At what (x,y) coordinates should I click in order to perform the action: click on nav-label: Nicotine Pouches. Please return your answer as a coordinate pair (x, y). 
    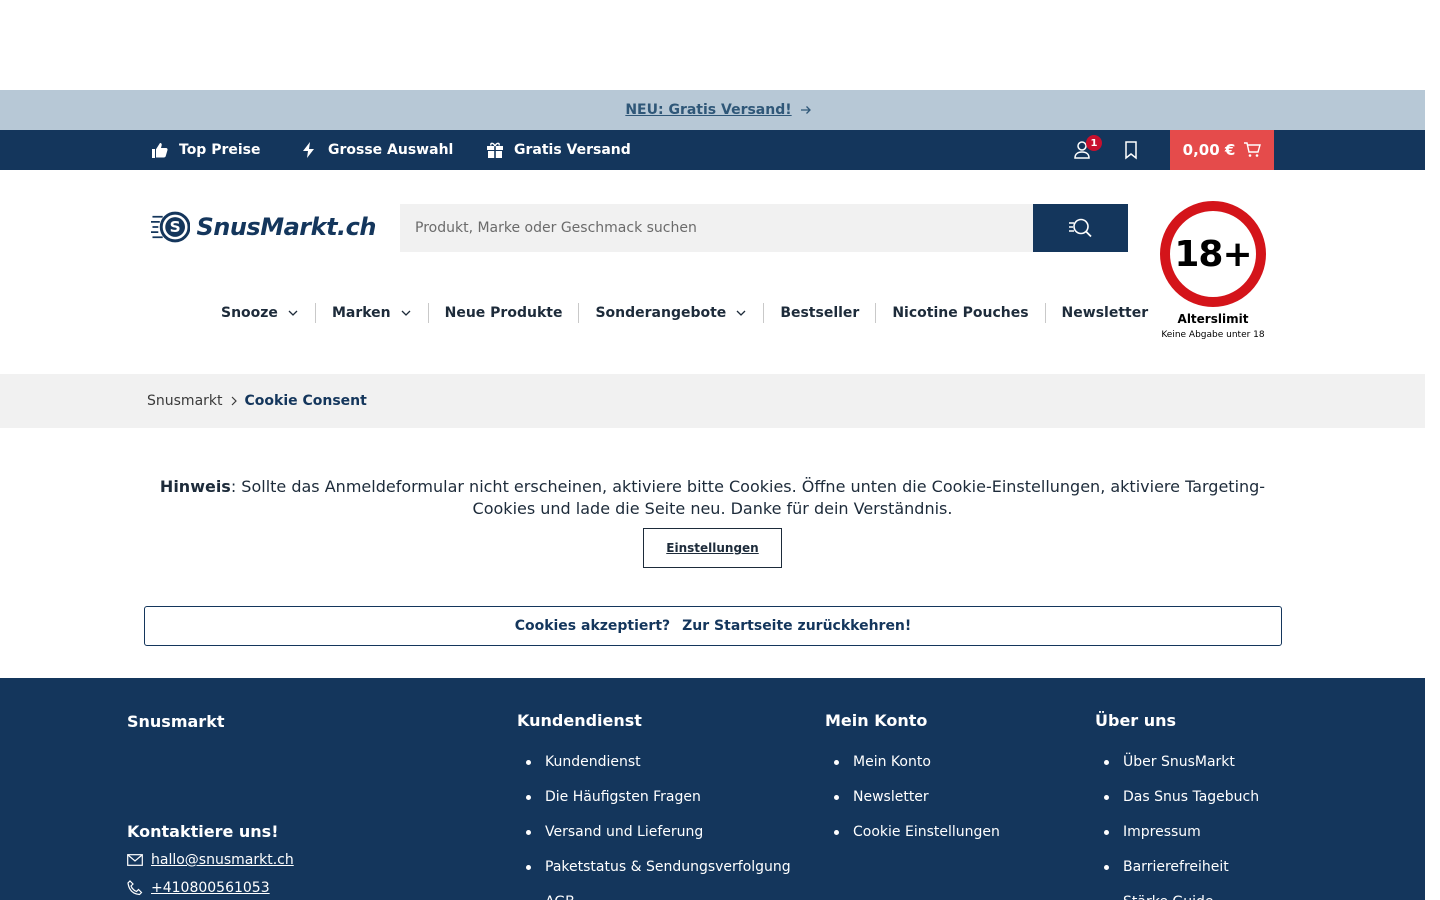
    Looking at the image, I should click on (960, 313).